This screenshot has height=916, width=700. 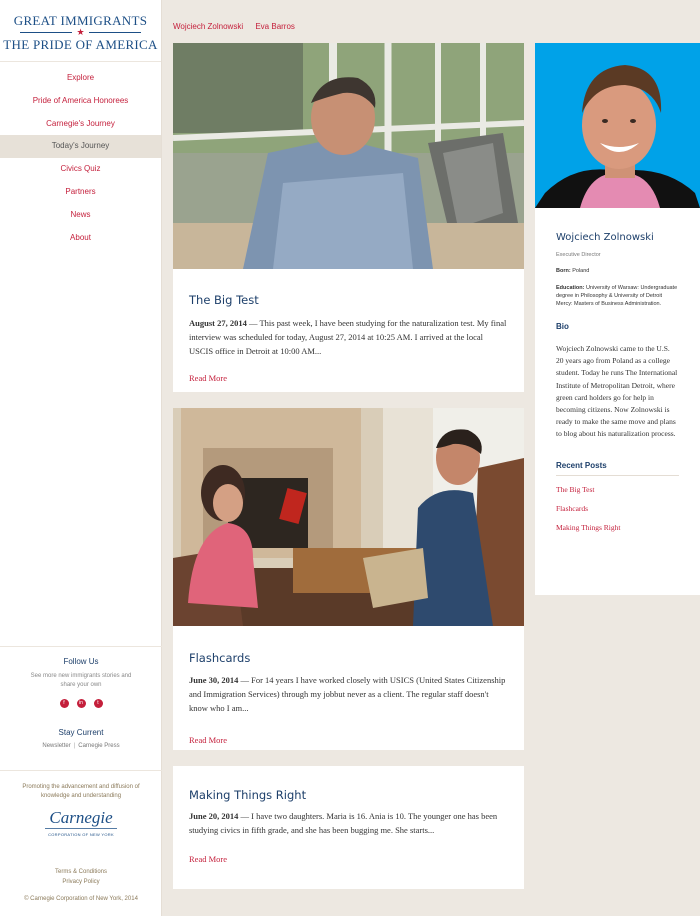 I want to click on star-icon: ★, so click(x=80, y=32).